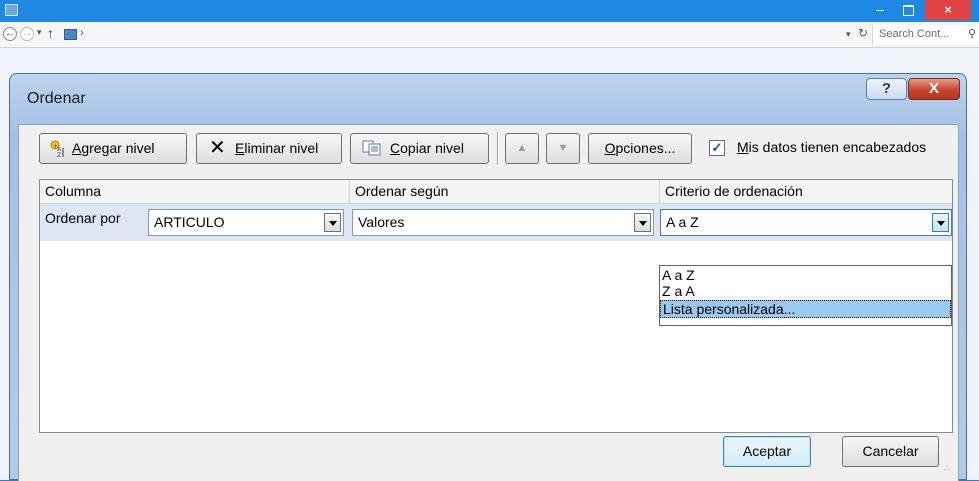 This screenshot has height=481, width=979. I want to click on minimize-button: –, so click(880, 10).